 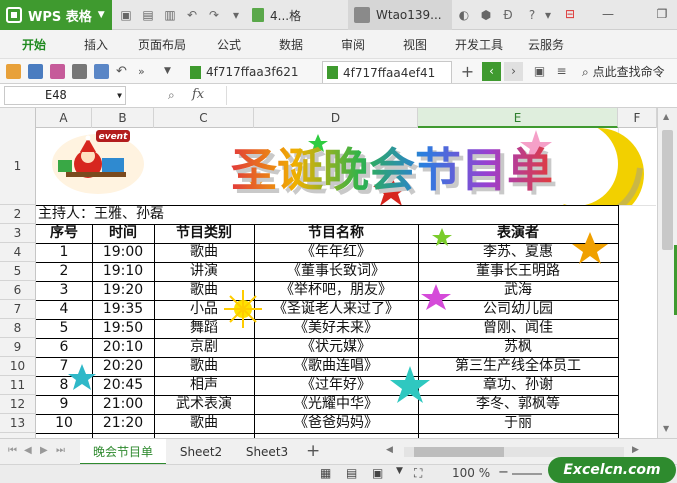 What do you see at coordinates (34, 44) in the screenshot?
I see `menu-start: 开始` at bounding box center [34, 44].